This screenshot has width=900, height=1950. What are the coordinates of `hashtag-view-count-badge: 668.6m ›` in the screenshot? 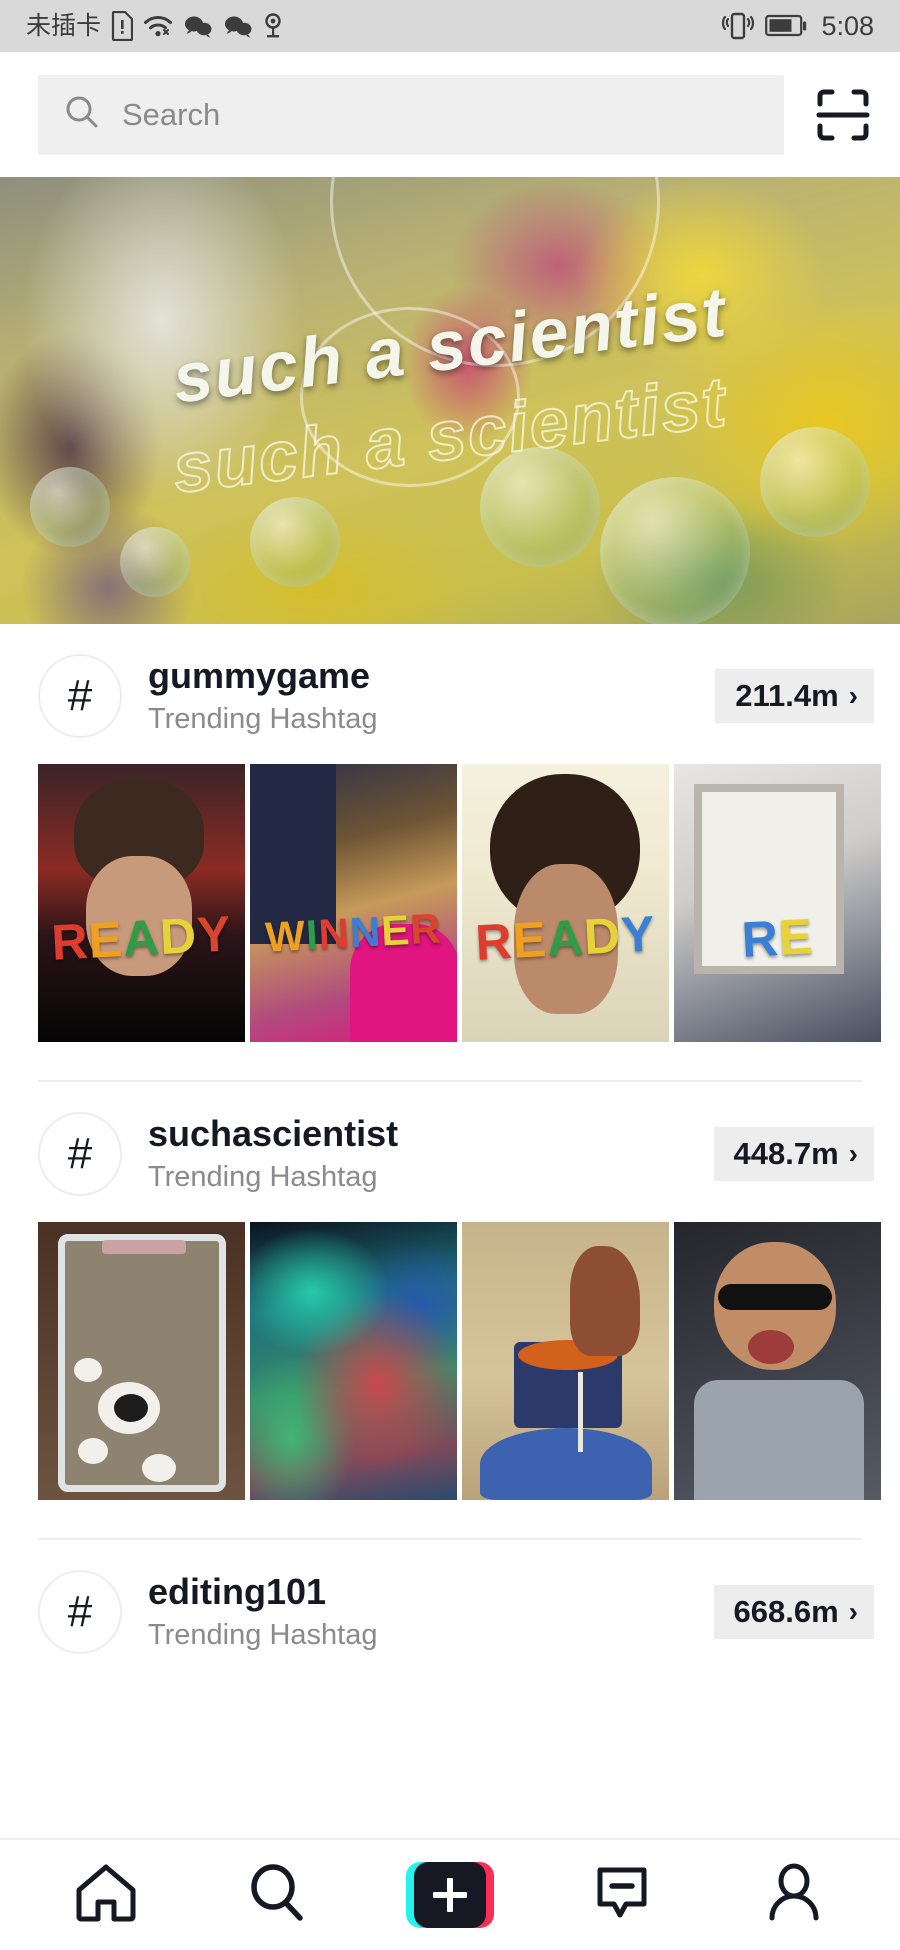 It's located at (793, 1612).